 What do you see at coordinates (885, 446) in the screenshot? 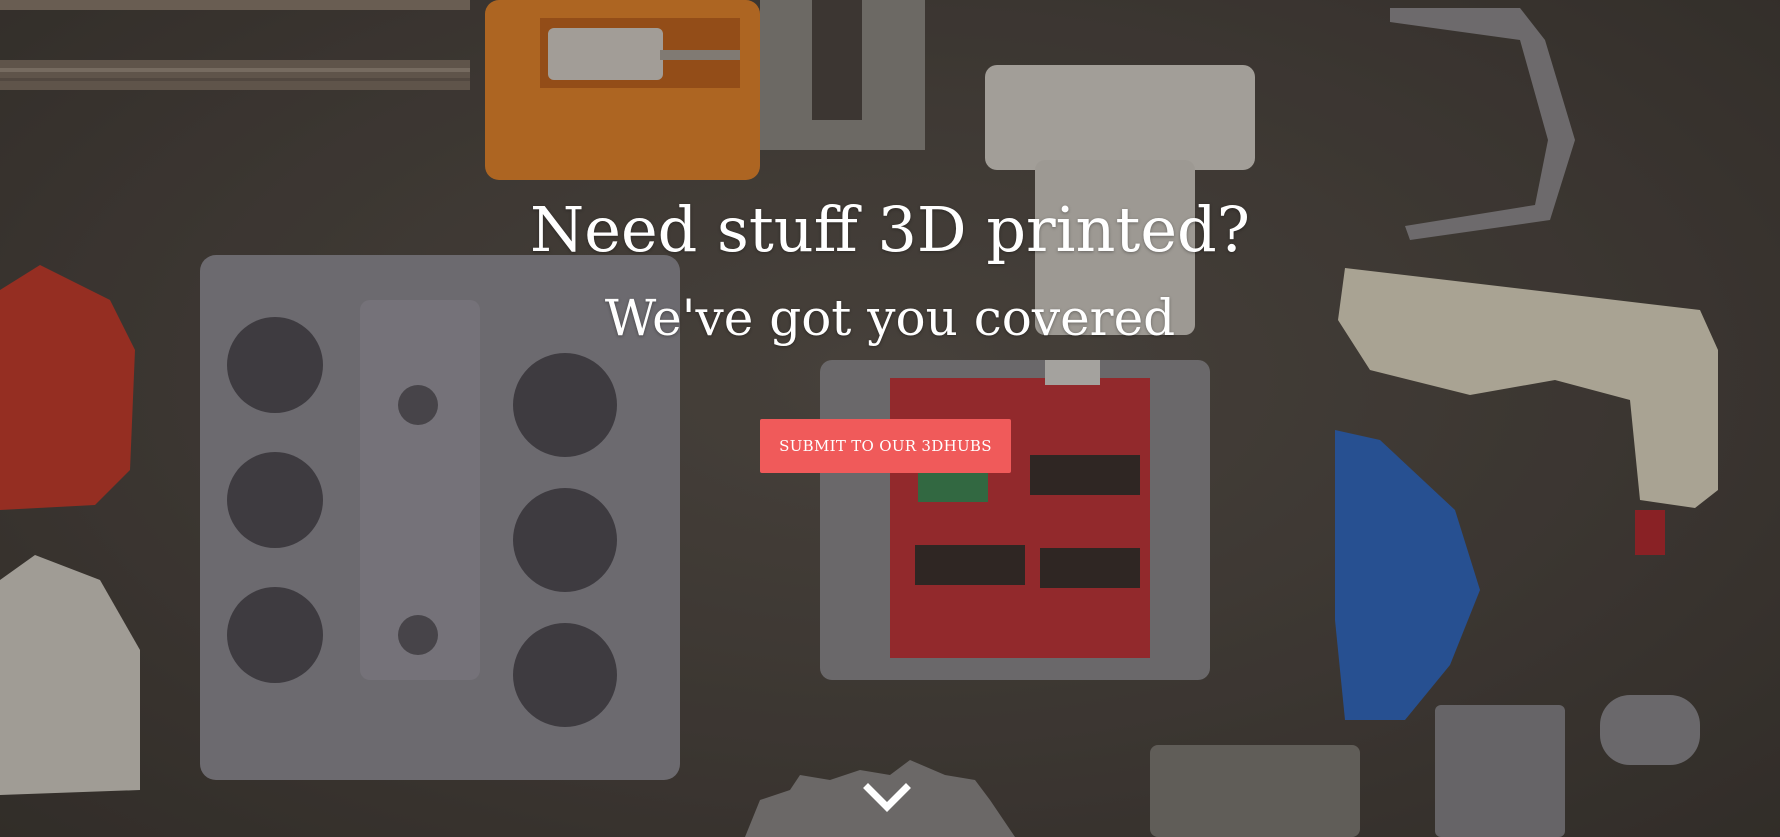
I see `submit-to-3dhubs-button: SUBMIT TO OUR 3DHUBS` at bounding box center [885, 446].